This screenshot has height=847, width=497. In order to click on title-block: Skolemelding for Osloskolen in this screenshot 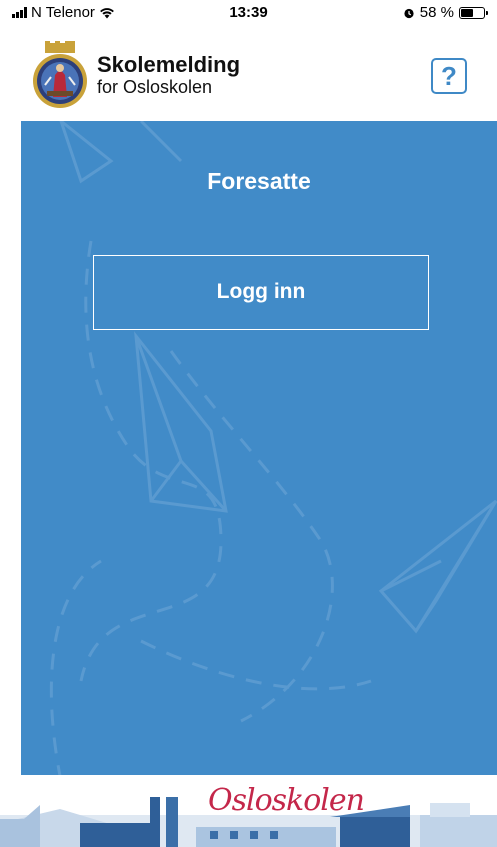, I will do `click(169, 75)`.